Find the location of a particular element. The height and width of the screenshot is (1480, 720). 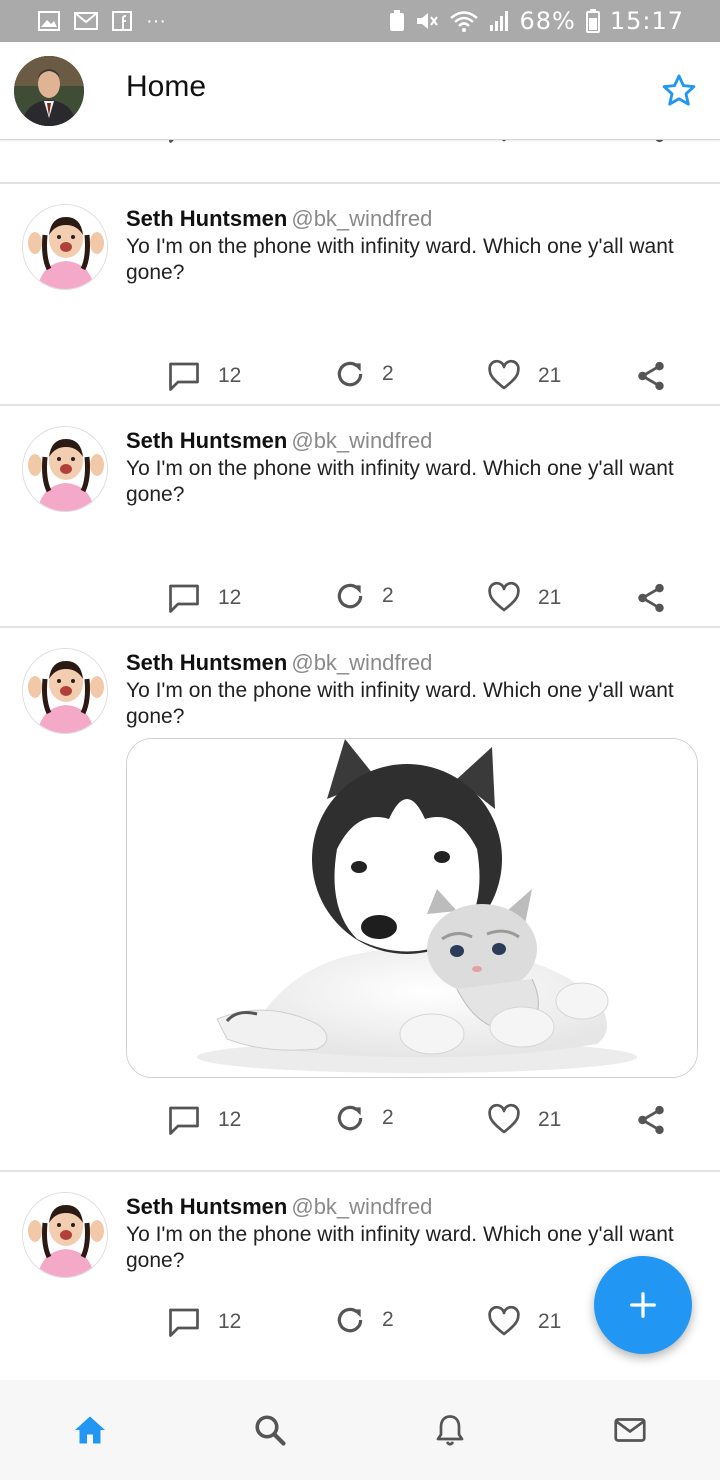

status-notifications: ··· is located at coordinates (102, 21).